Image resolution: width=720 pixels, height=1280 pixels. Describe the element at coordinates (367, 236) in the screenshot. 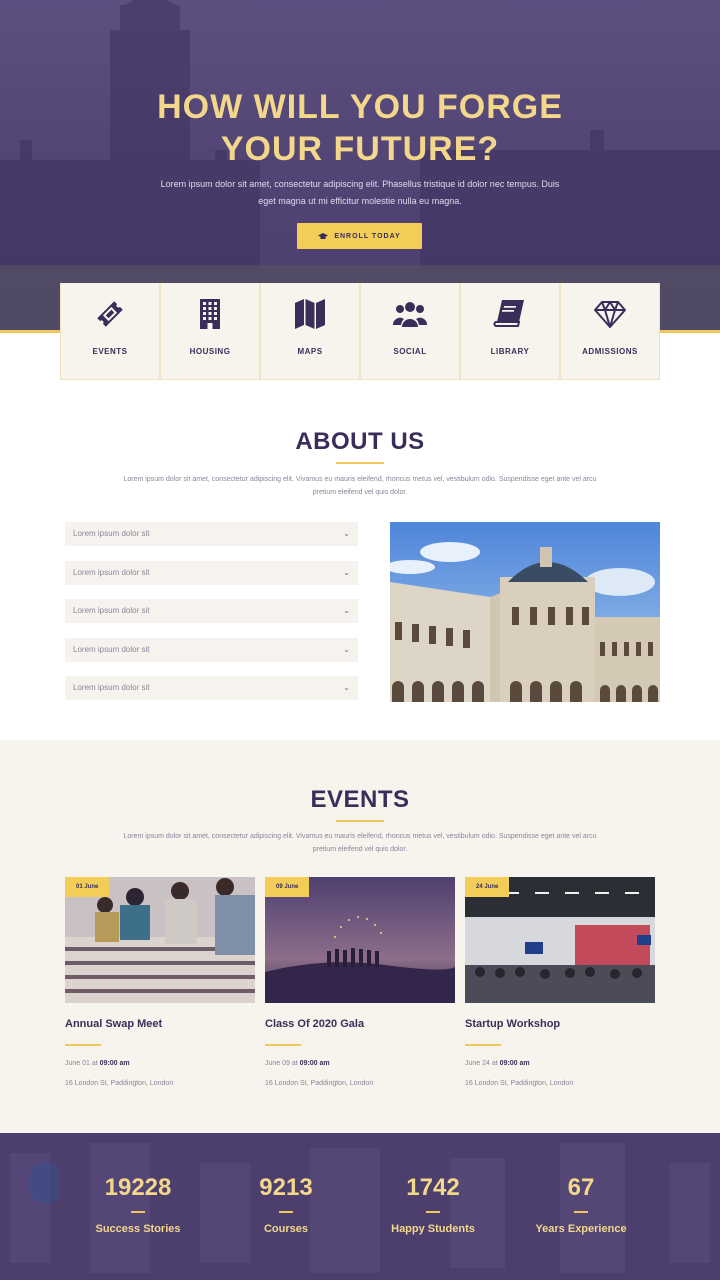

I see `enroll-today-label: ENROLL TODAY` at that location.